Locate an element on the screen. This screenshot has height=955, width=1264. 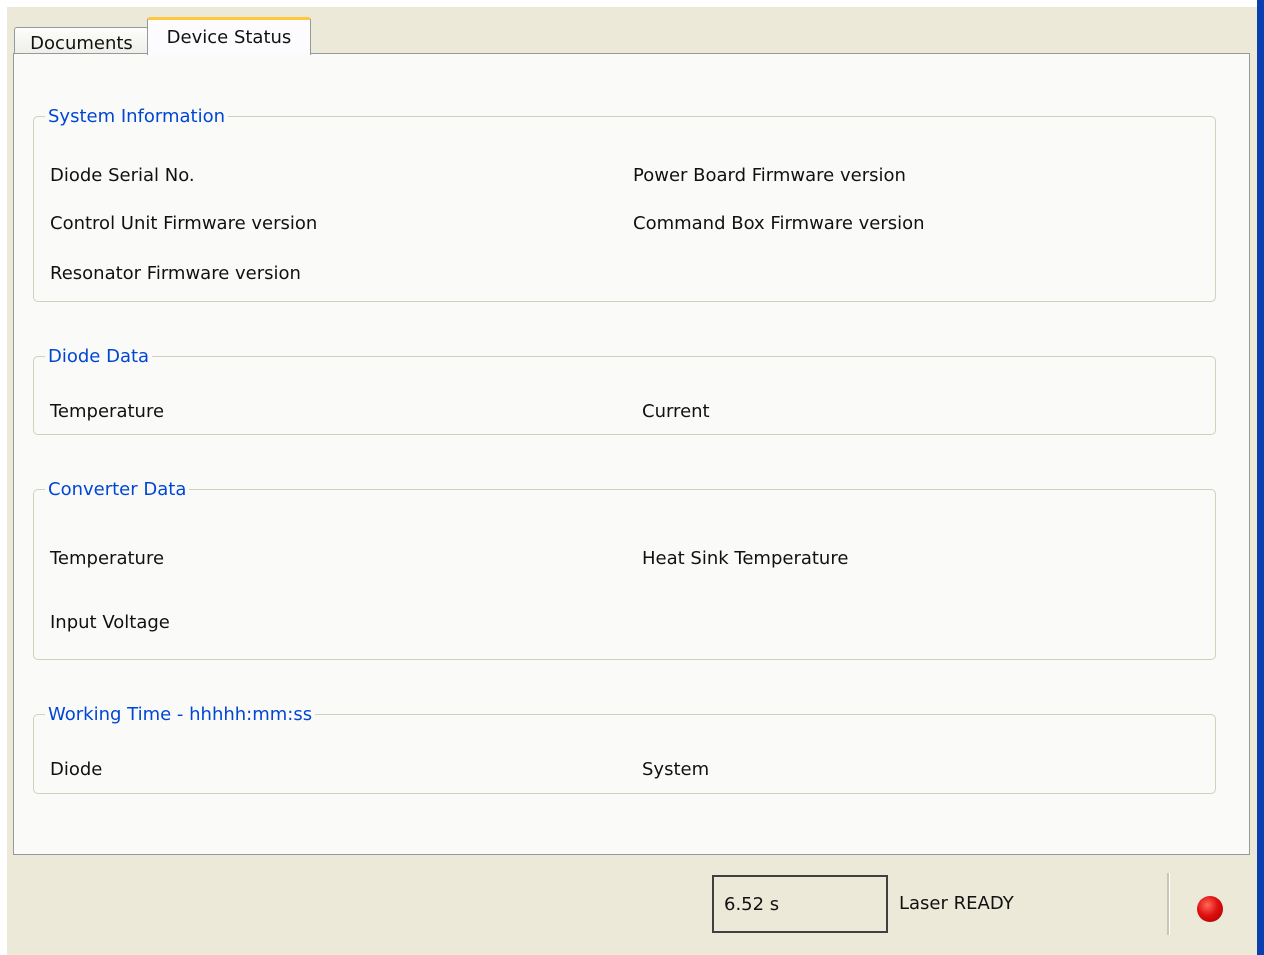
tab-device-status: Device Status is located at coordinates (229, 36).